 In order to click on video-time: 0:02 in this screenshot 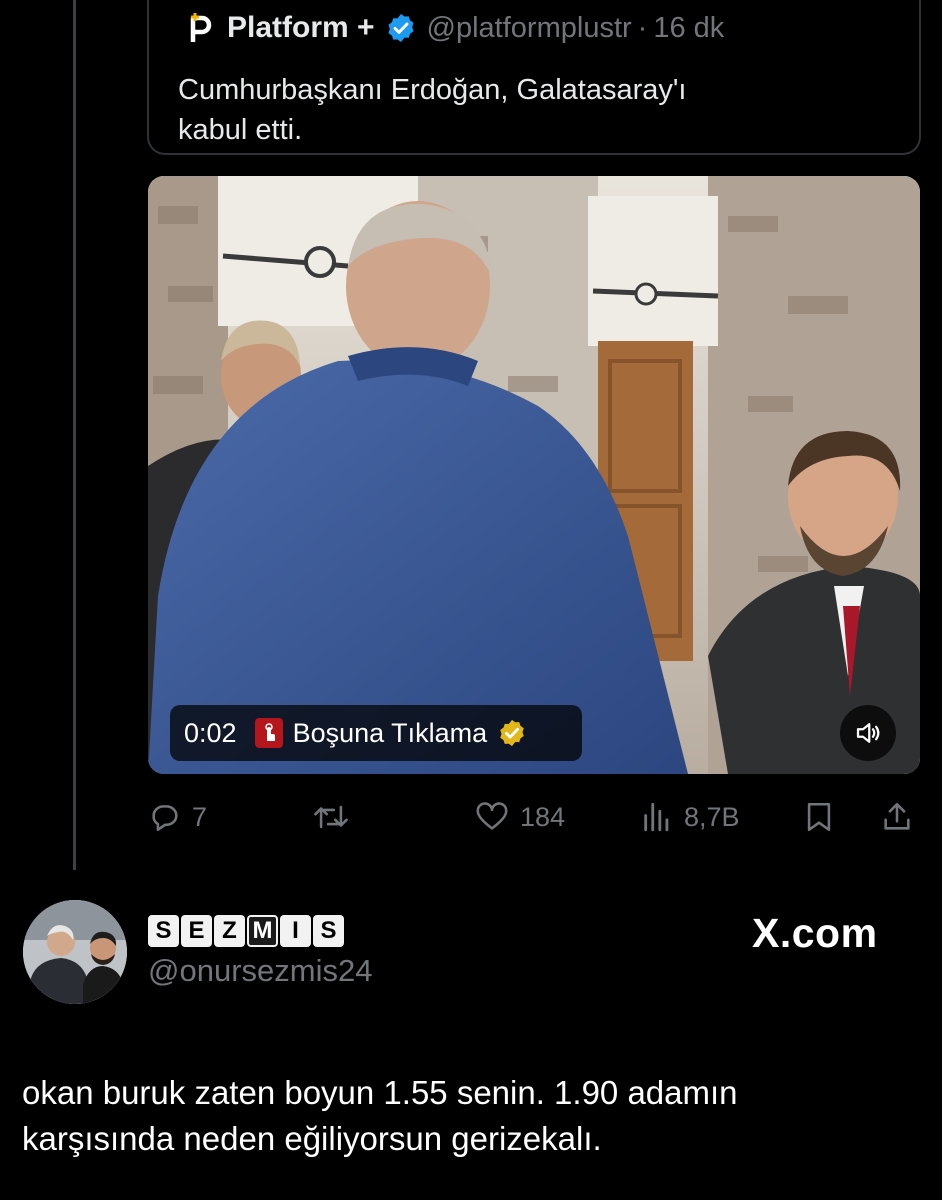, I will do `click(210, 732)`.